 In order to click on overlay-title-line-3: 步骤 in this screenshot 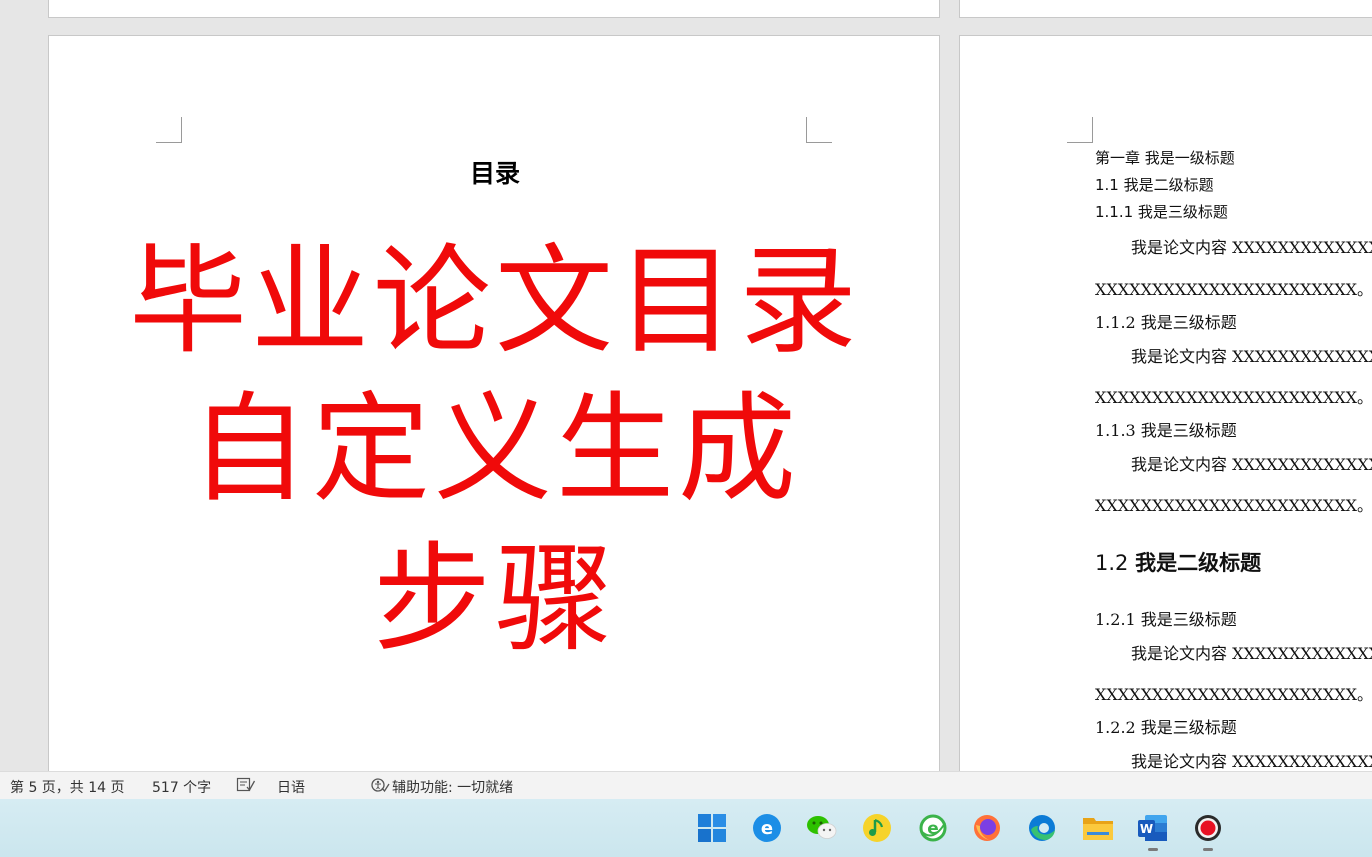, I will do `click(494, 599)`.